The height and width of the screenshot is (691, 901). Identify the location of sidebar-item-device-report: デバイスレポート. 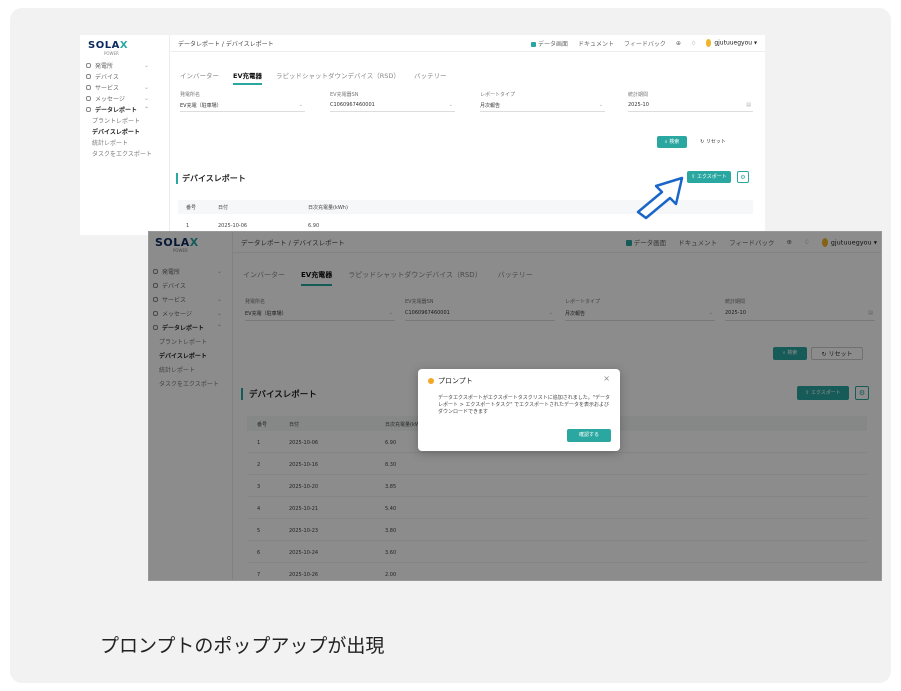
(124, 131).